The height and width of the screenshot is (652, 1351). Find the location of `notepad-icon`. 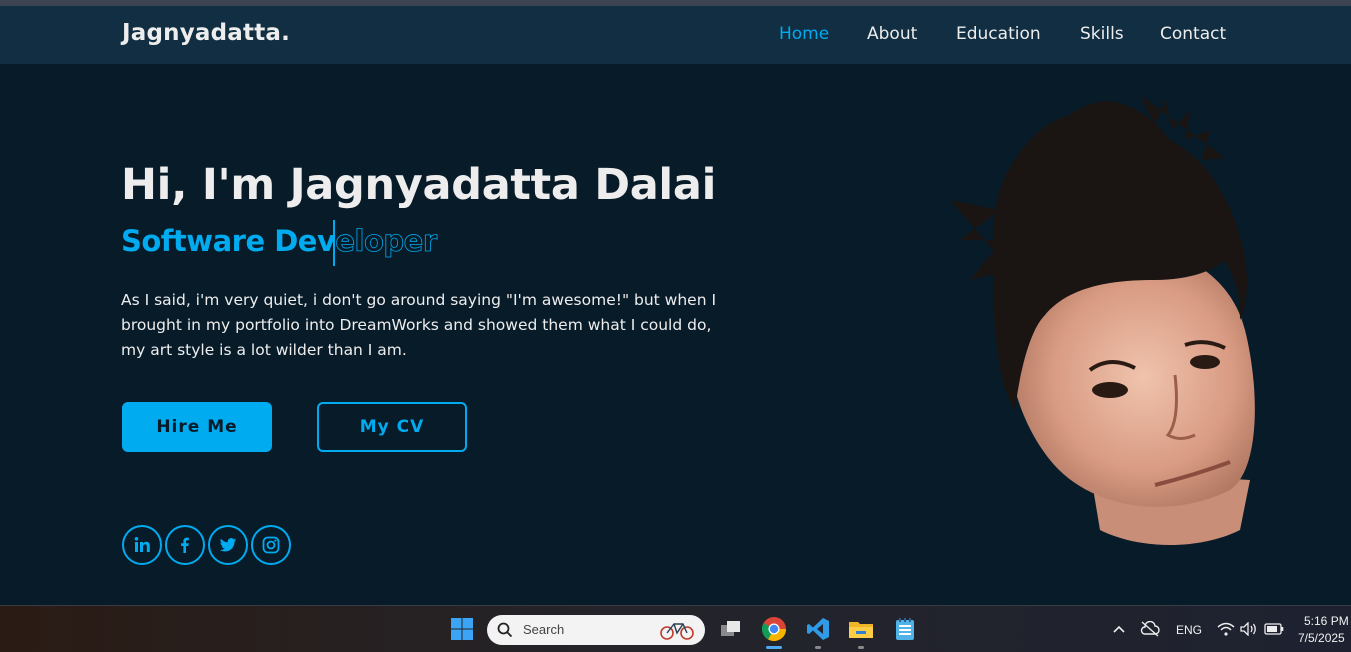

notepad-icon is located at coordinates (905, 629).